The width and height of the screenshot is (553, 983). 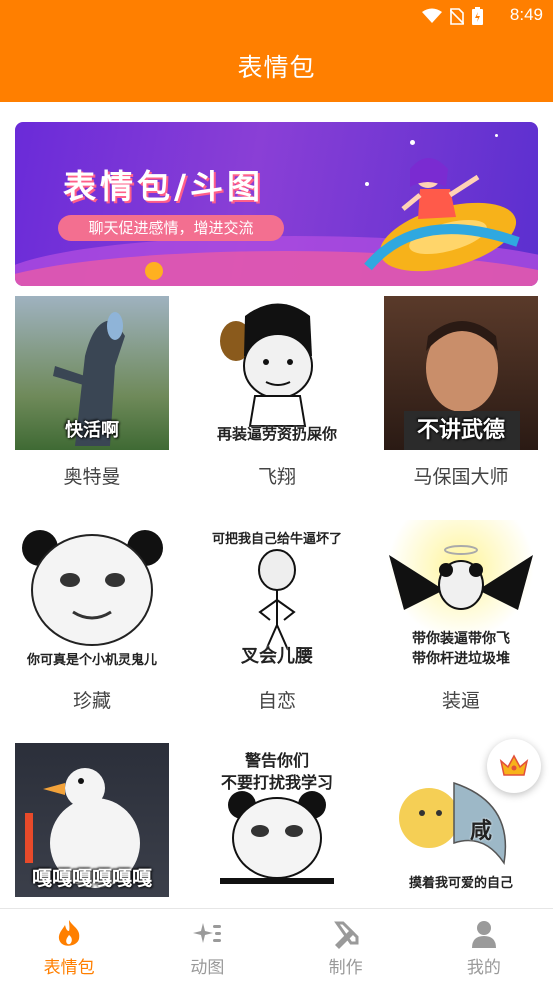 I want to click on sticker-image: 可把我自己给牛逼坏了 叉会儿腰, so click(x=277, y=597).